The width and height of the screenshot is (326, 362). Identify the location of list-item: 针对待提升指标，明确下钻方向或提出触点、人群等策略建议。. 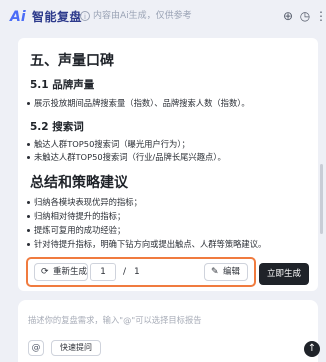
(146, 244).